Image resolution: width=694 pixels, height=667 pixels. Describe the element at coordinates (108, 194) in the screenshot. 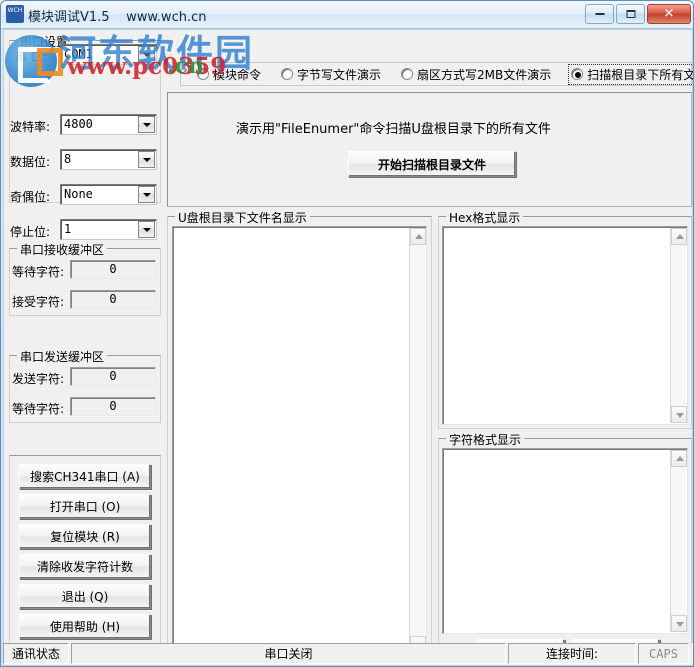

I see `parity-combo: None` at that location.